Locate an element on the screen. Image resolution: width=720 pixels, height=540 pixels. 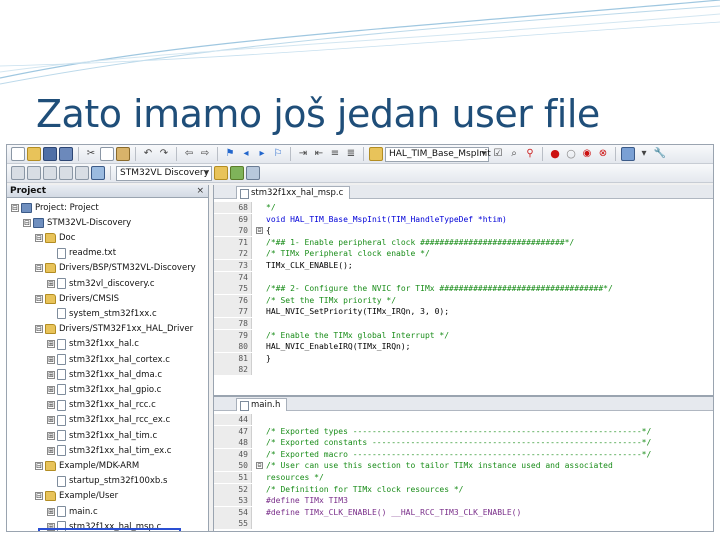
new-file-icon is located at coordinates (18, 154).